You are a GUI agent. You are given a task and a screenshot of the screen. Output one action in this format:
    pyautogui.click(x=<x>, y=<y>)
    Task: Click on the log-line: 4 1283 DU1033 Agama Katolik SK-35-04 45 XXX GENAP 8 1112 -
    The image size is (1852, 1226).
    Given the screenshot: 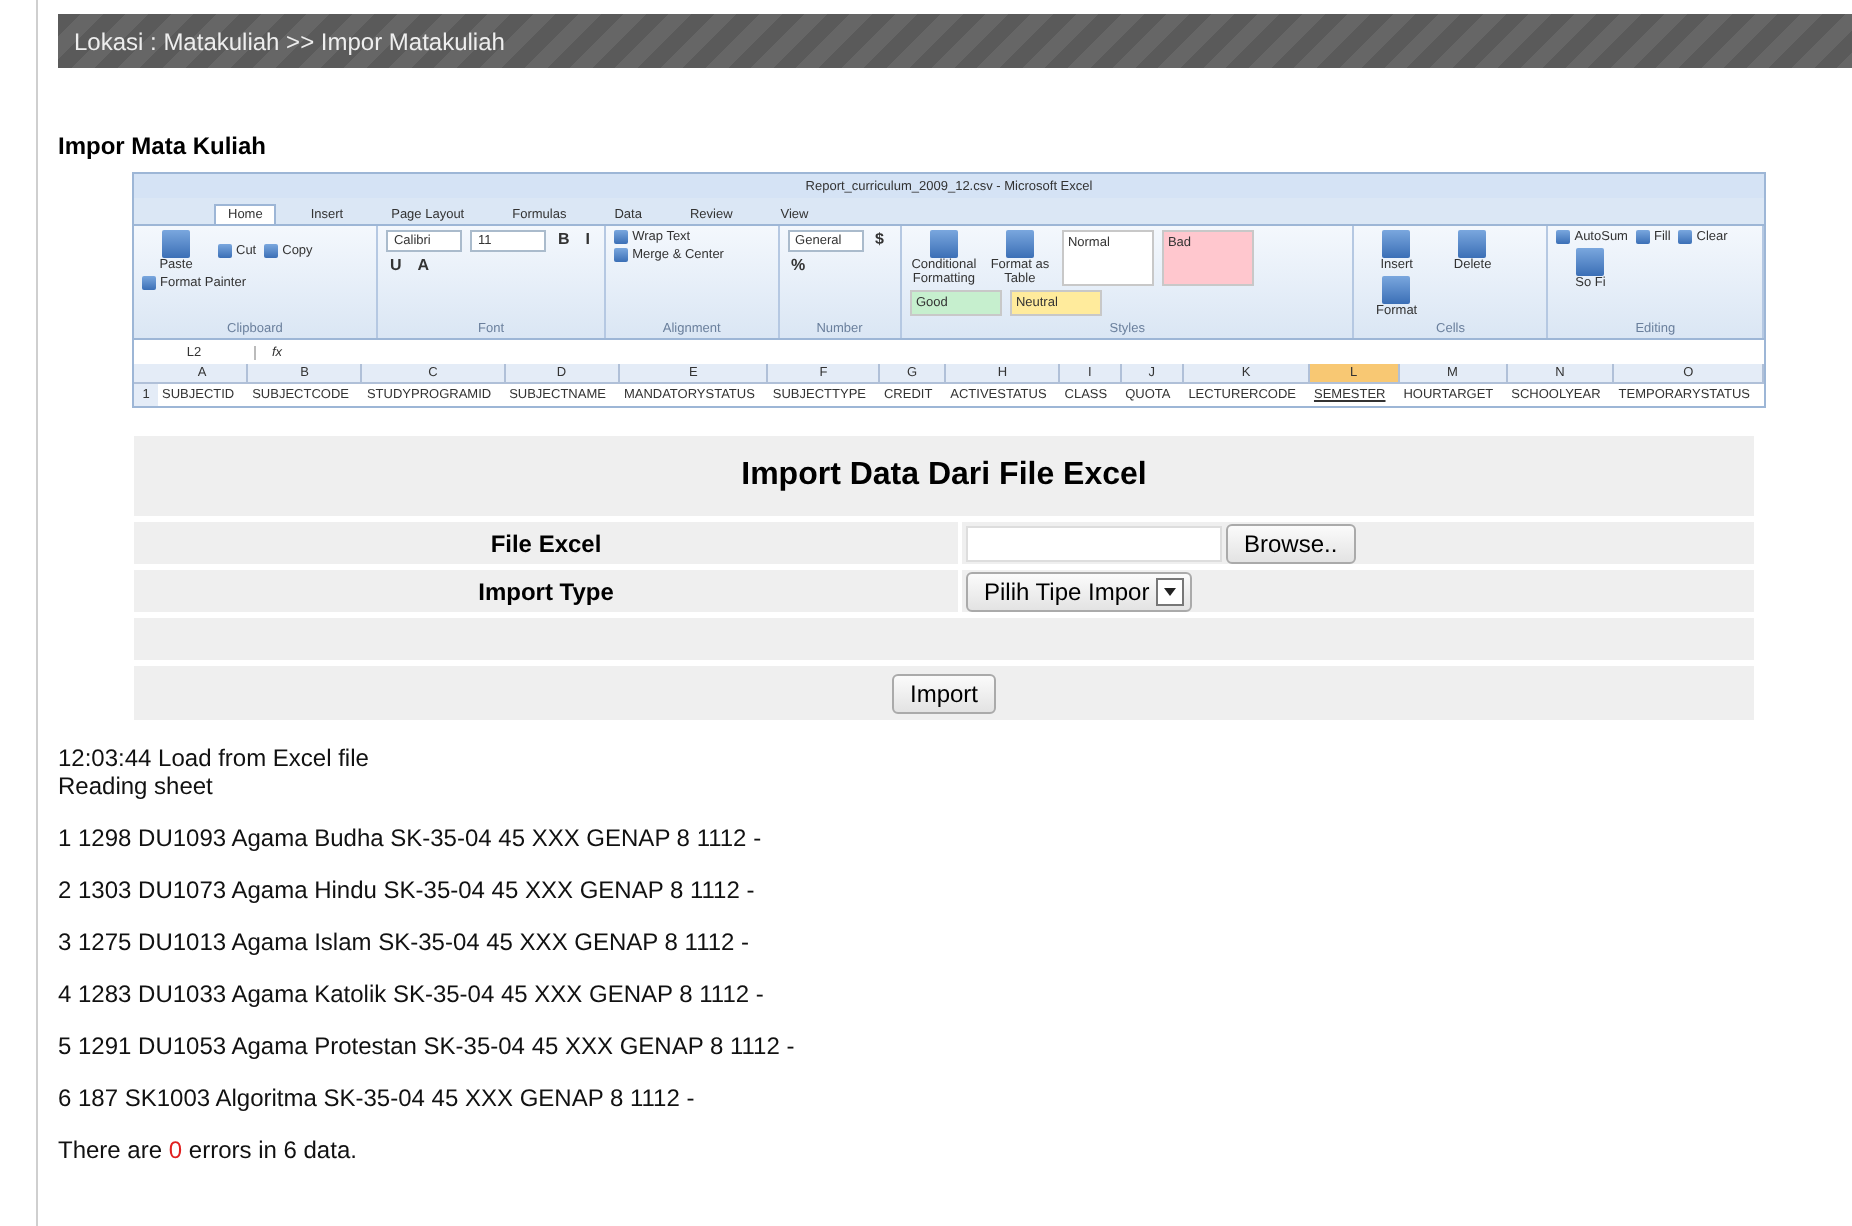 What is the action you would take?
    pyautogui.click(x=412, y=994)
    